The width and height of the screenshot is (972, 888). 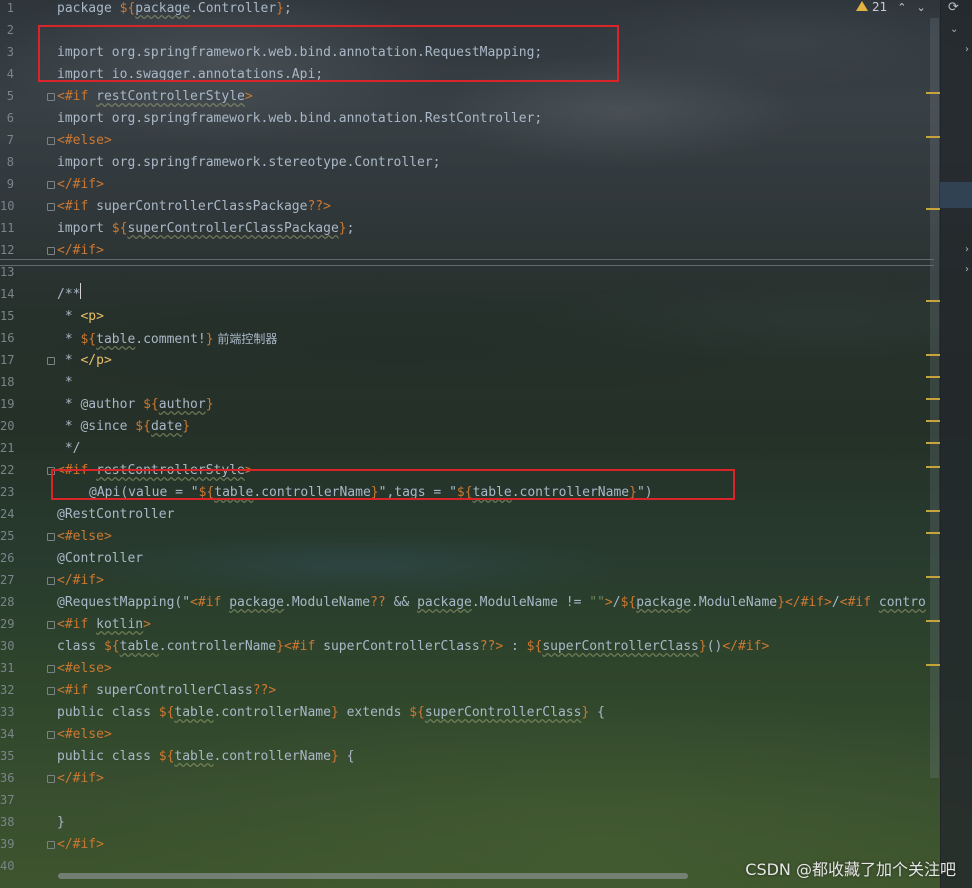 What do you see at coordinates (491, 646) in the screenshot?
I see `code-token: ??>` at bounding box center [491, 646].